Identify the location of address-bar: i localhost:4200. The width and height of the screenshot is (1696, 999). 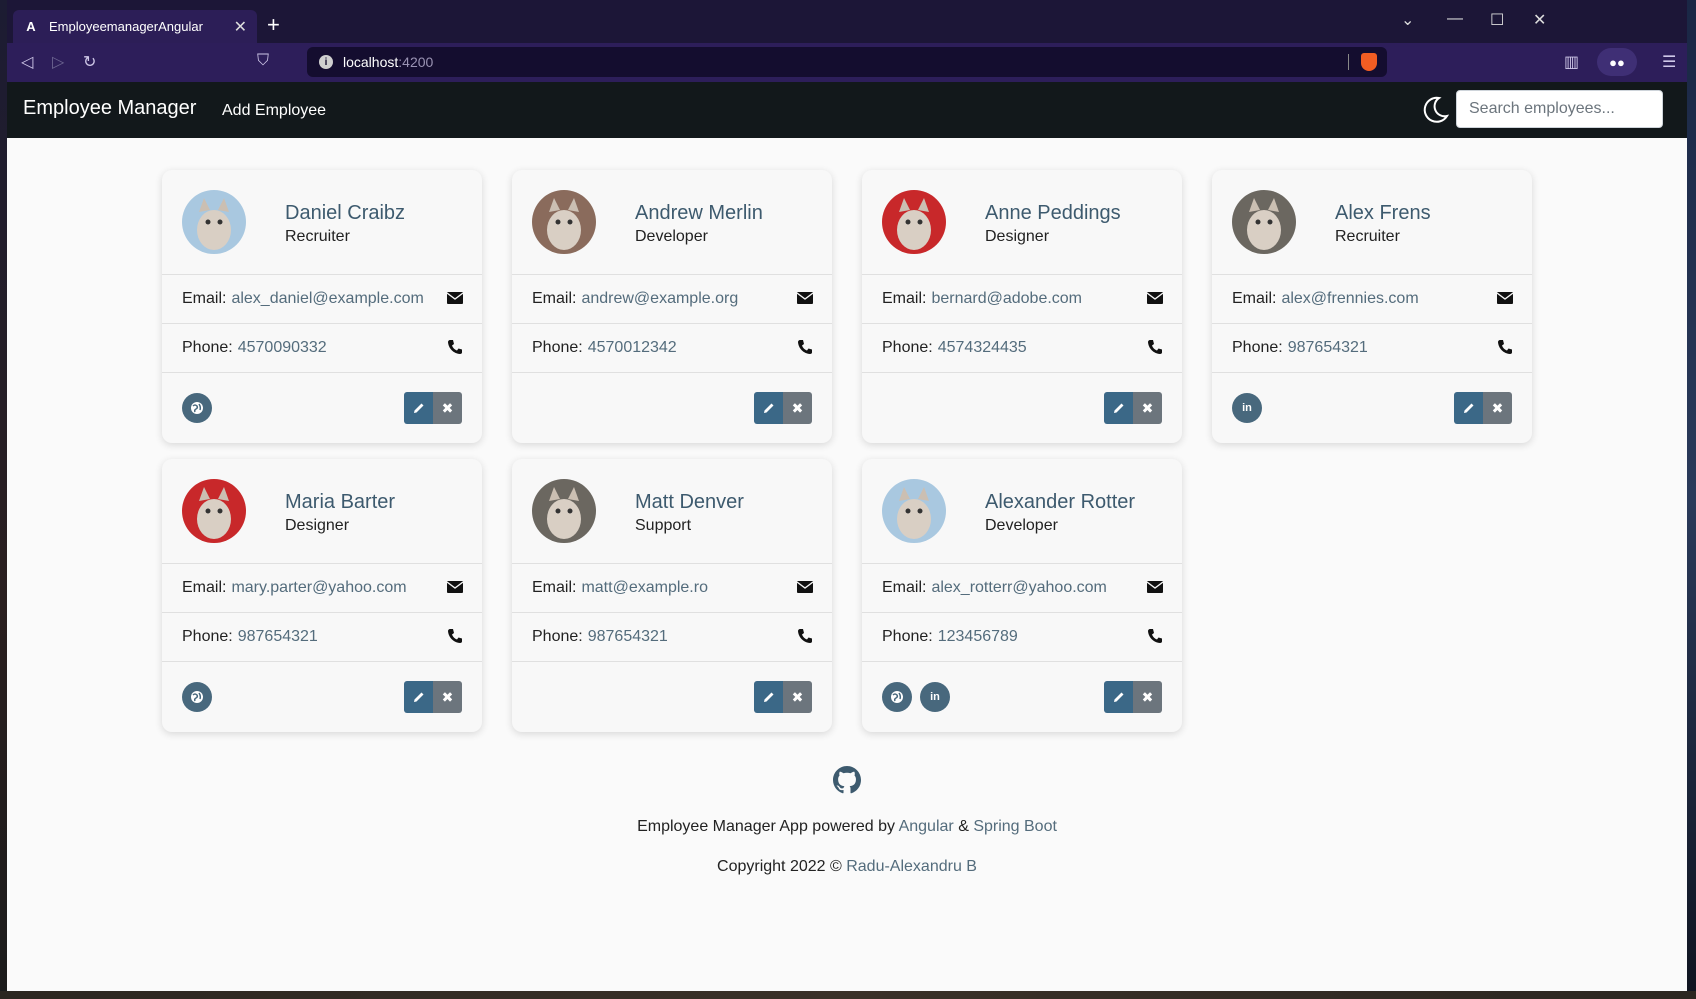
(847, 62).